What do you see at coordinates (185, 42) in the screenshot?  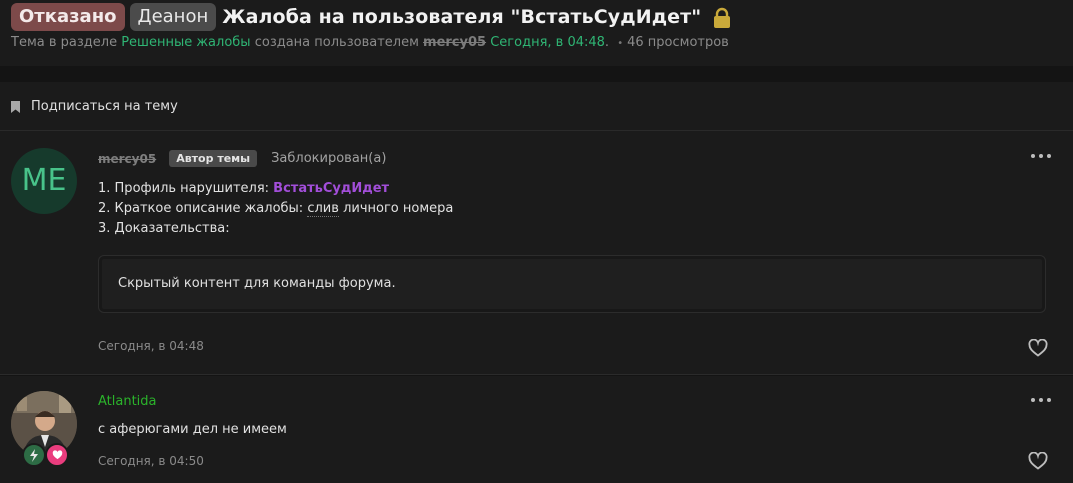 I see `section-link: Решенные жалобы` at bounding box center [185, 42].